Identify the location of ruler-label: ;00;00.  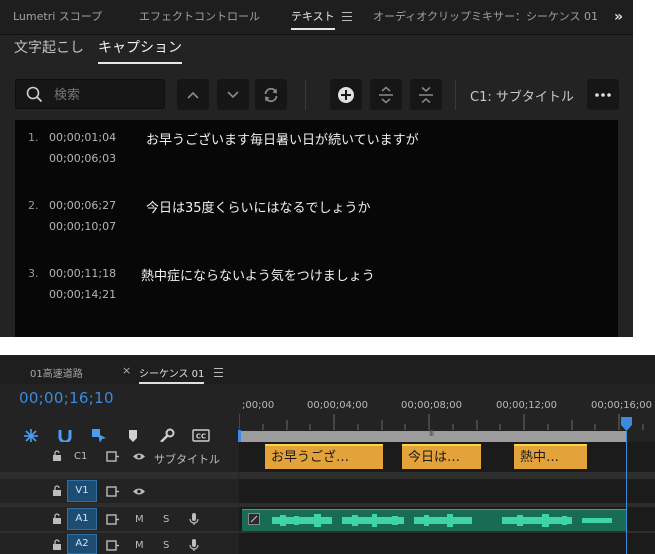
(258, 405).